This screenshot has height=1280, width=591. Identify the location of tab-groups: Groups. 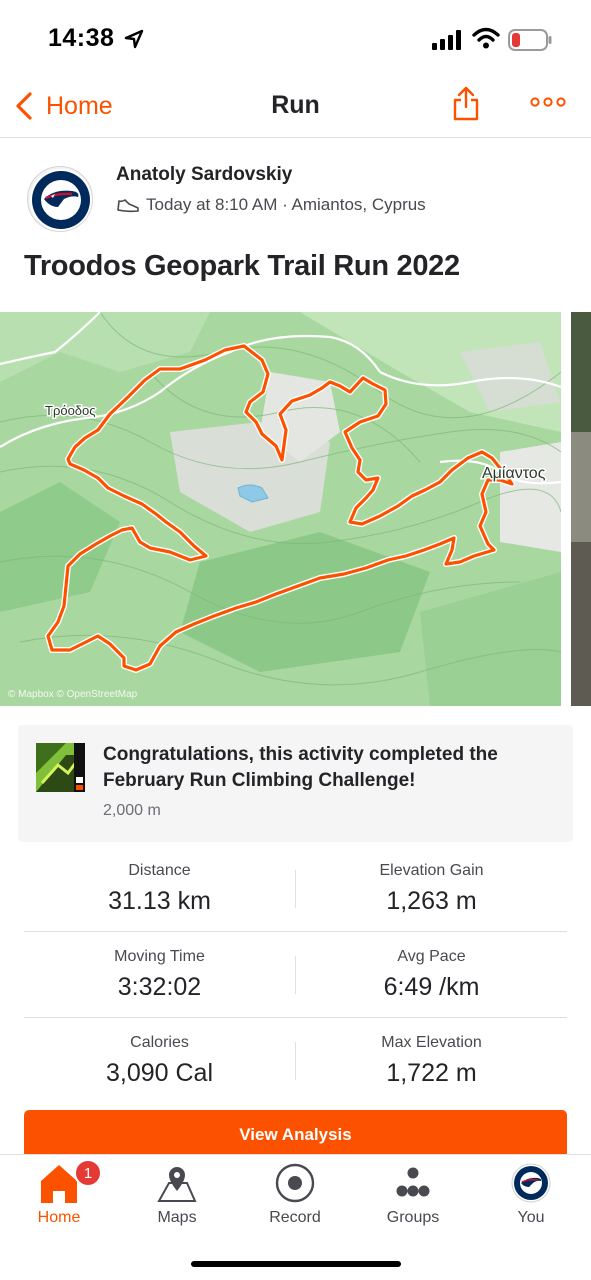
(413, 1200).